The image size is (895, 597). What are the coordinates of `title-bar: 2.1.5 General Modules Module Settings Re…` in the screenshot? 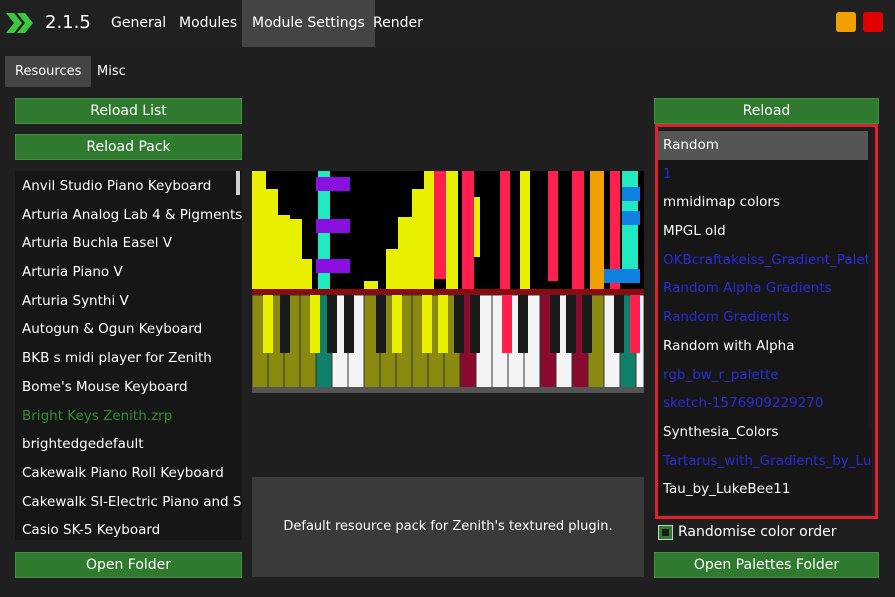 It's located at (447, 23).